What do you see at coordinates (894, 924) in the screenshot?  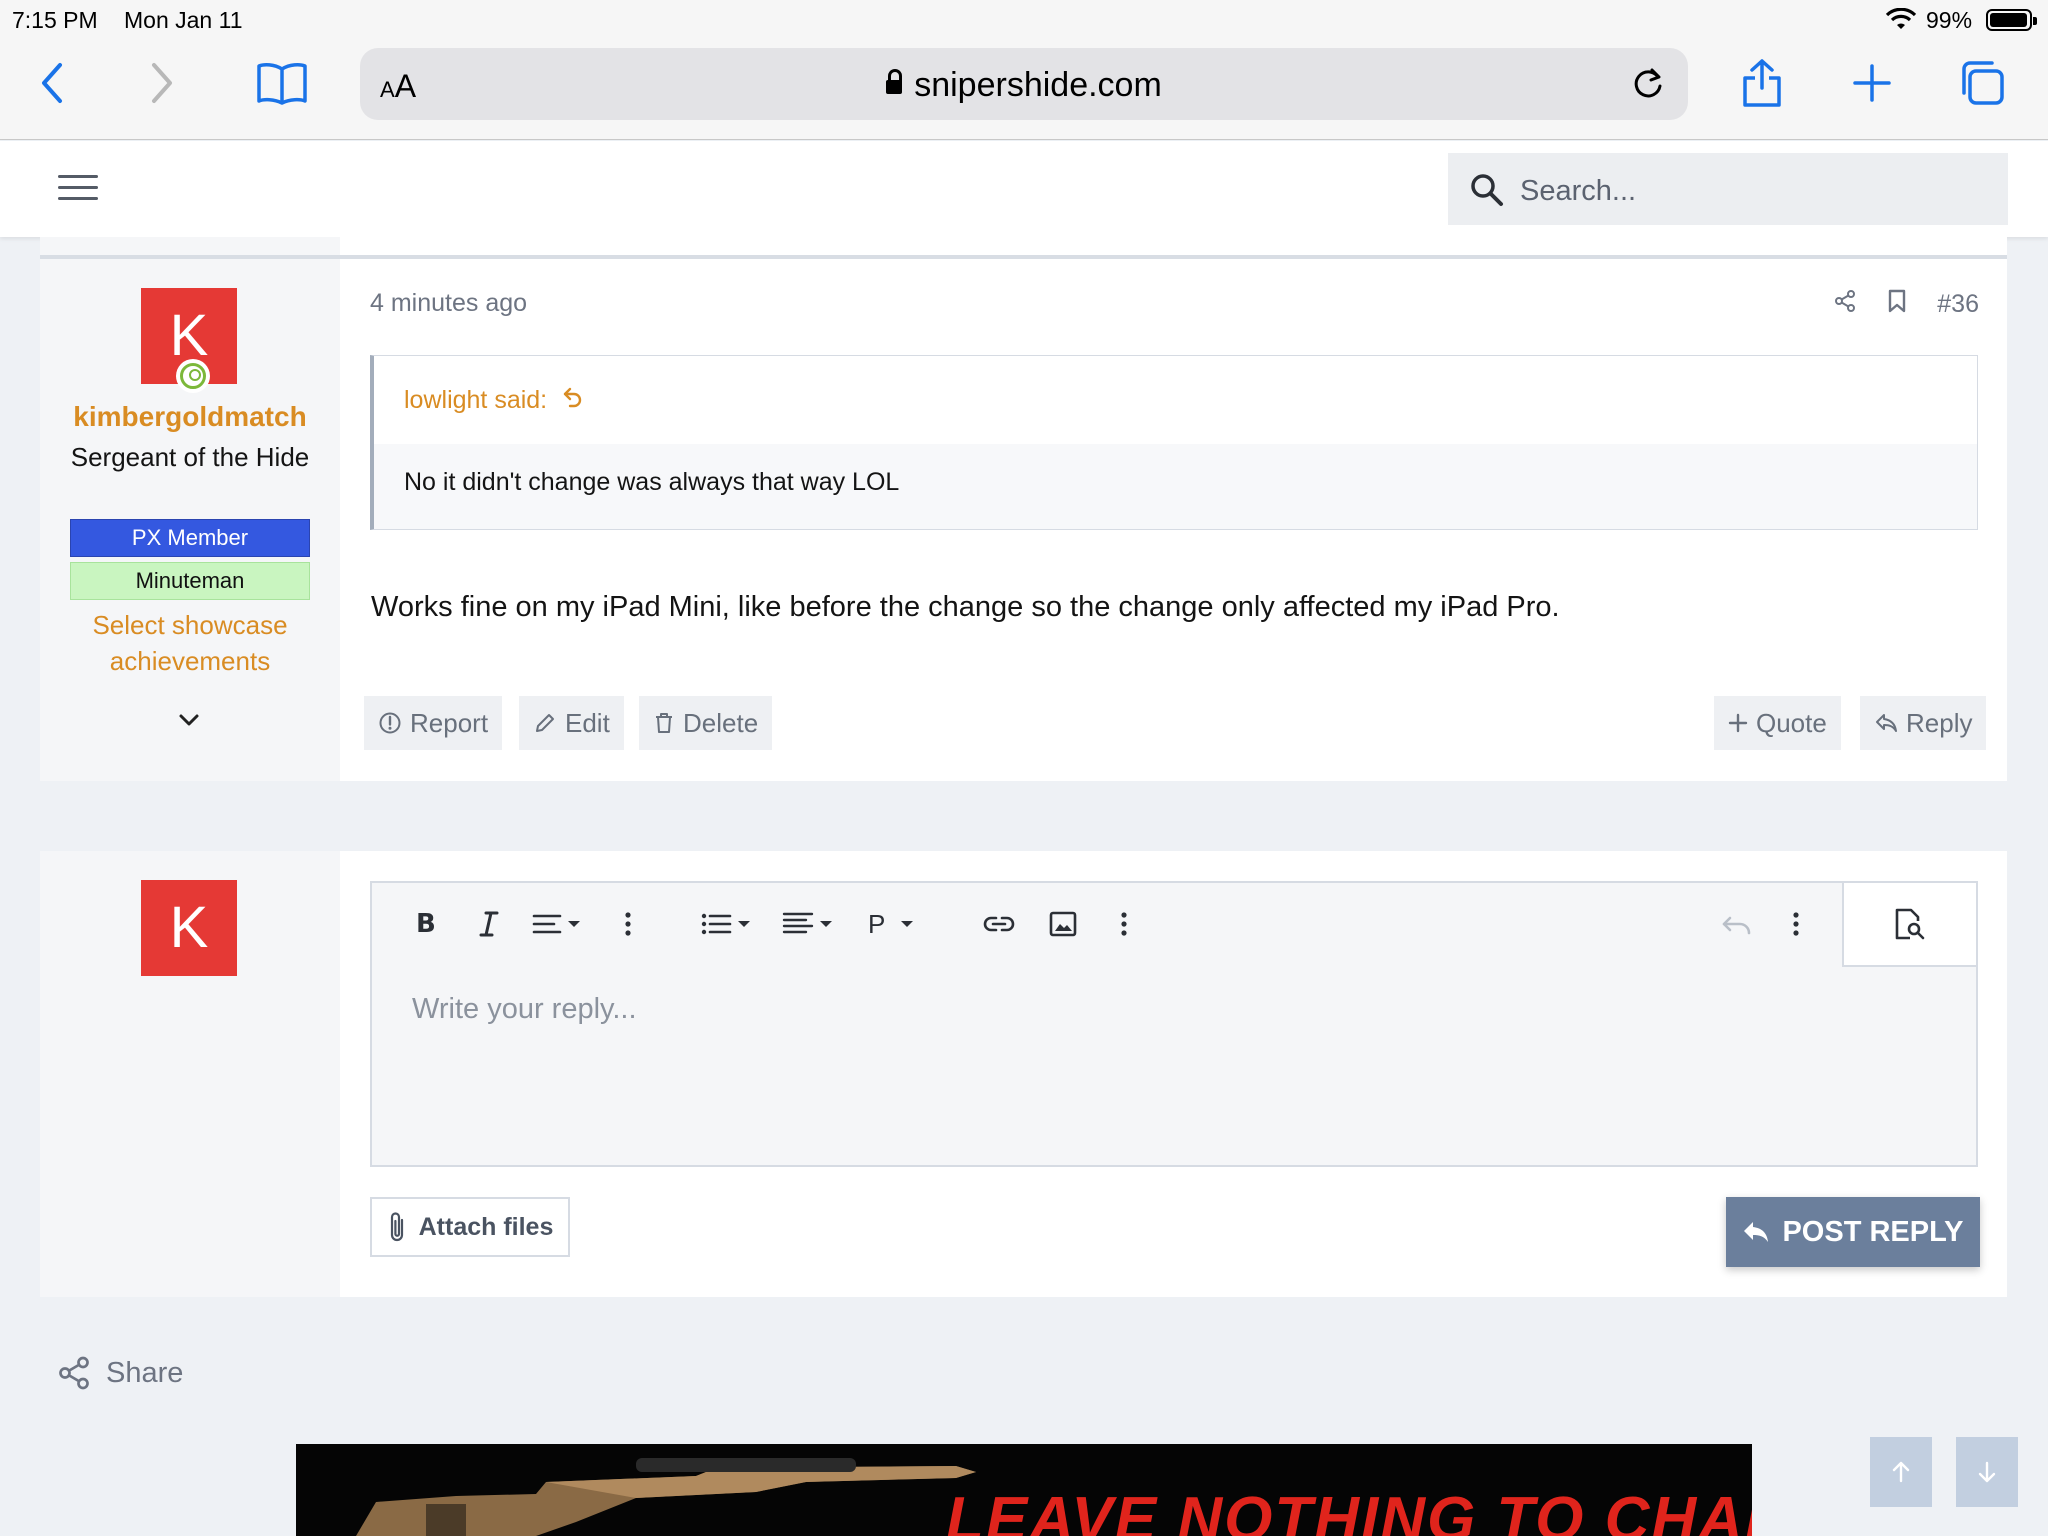 I see `paragraph-format-dropdown: P` at bounding box center [894, 924].